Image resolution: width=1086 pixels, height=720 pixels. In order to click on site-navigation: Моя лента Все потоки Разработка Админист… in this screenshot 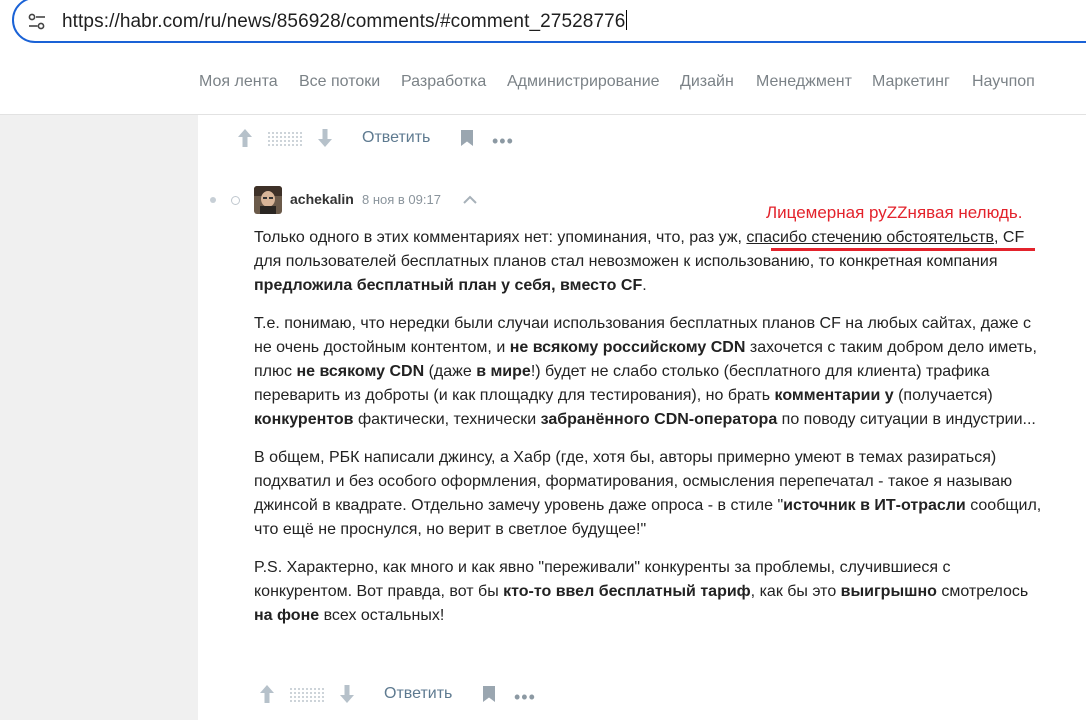, I will do `click(543, 82)`.